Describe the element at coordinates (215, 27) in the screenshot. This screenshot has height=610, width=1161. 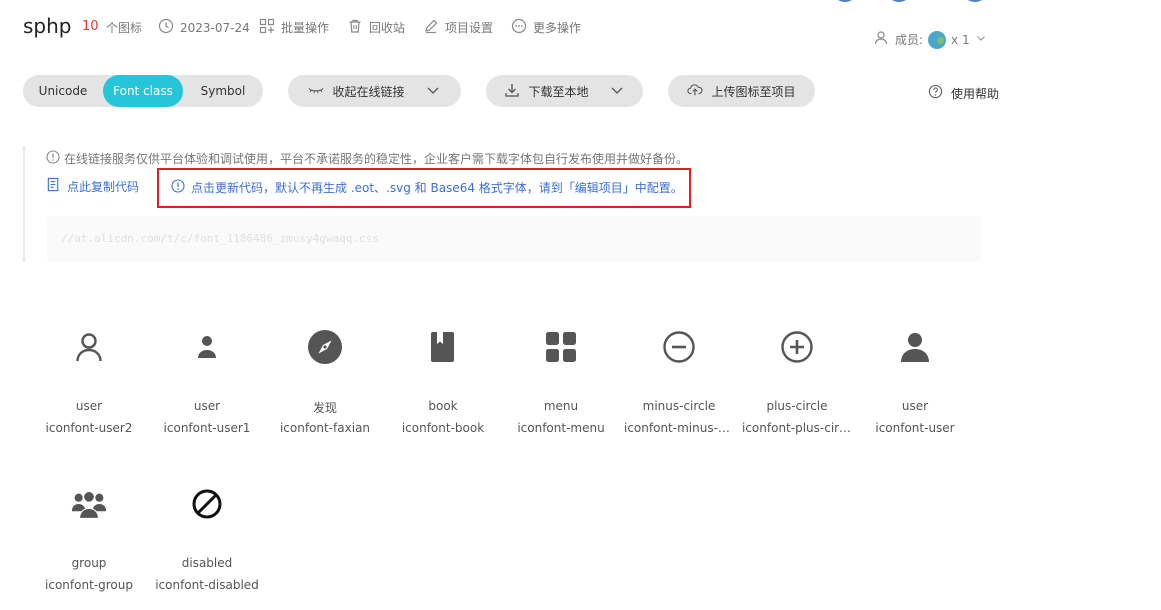
I see `date-text: 2023-07-24` at that location.